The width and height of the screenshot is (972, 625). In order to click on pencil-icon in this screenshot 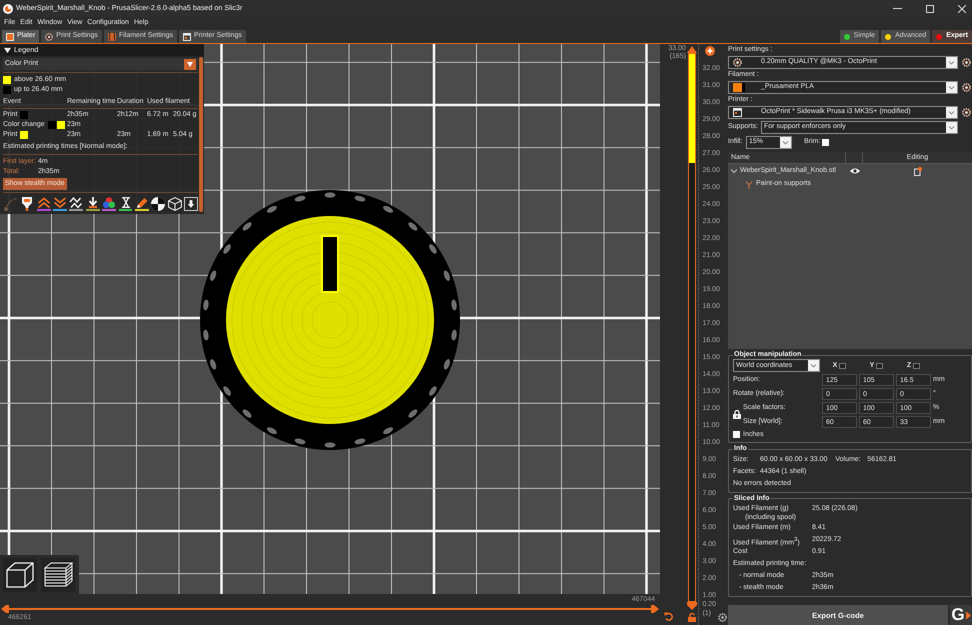, I will do `click(141, 204)`.